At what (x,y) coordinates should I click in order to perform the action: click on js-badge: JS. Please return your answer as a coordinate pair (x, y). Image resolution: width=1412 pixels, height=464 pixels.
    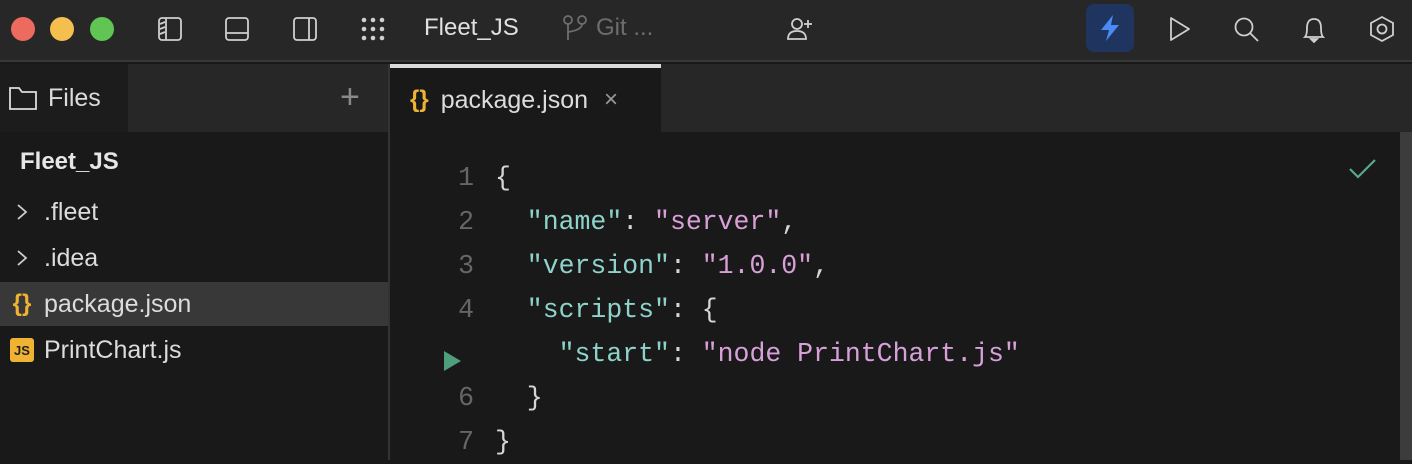
    Looking at the image, I should click on (22, 350).